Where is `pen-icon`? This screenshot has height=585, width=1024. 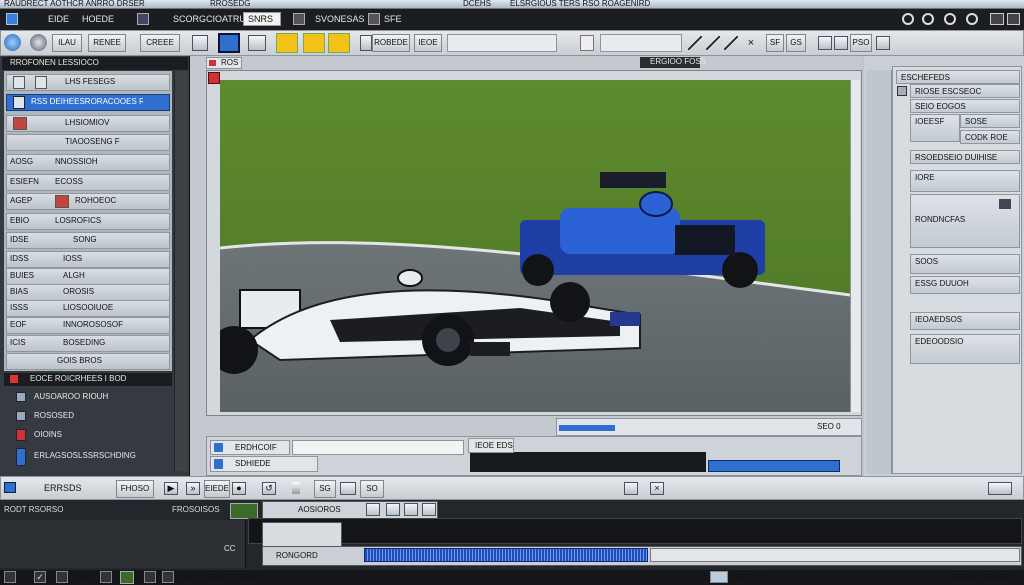
pen-icon is located at coordinates (695, 43).